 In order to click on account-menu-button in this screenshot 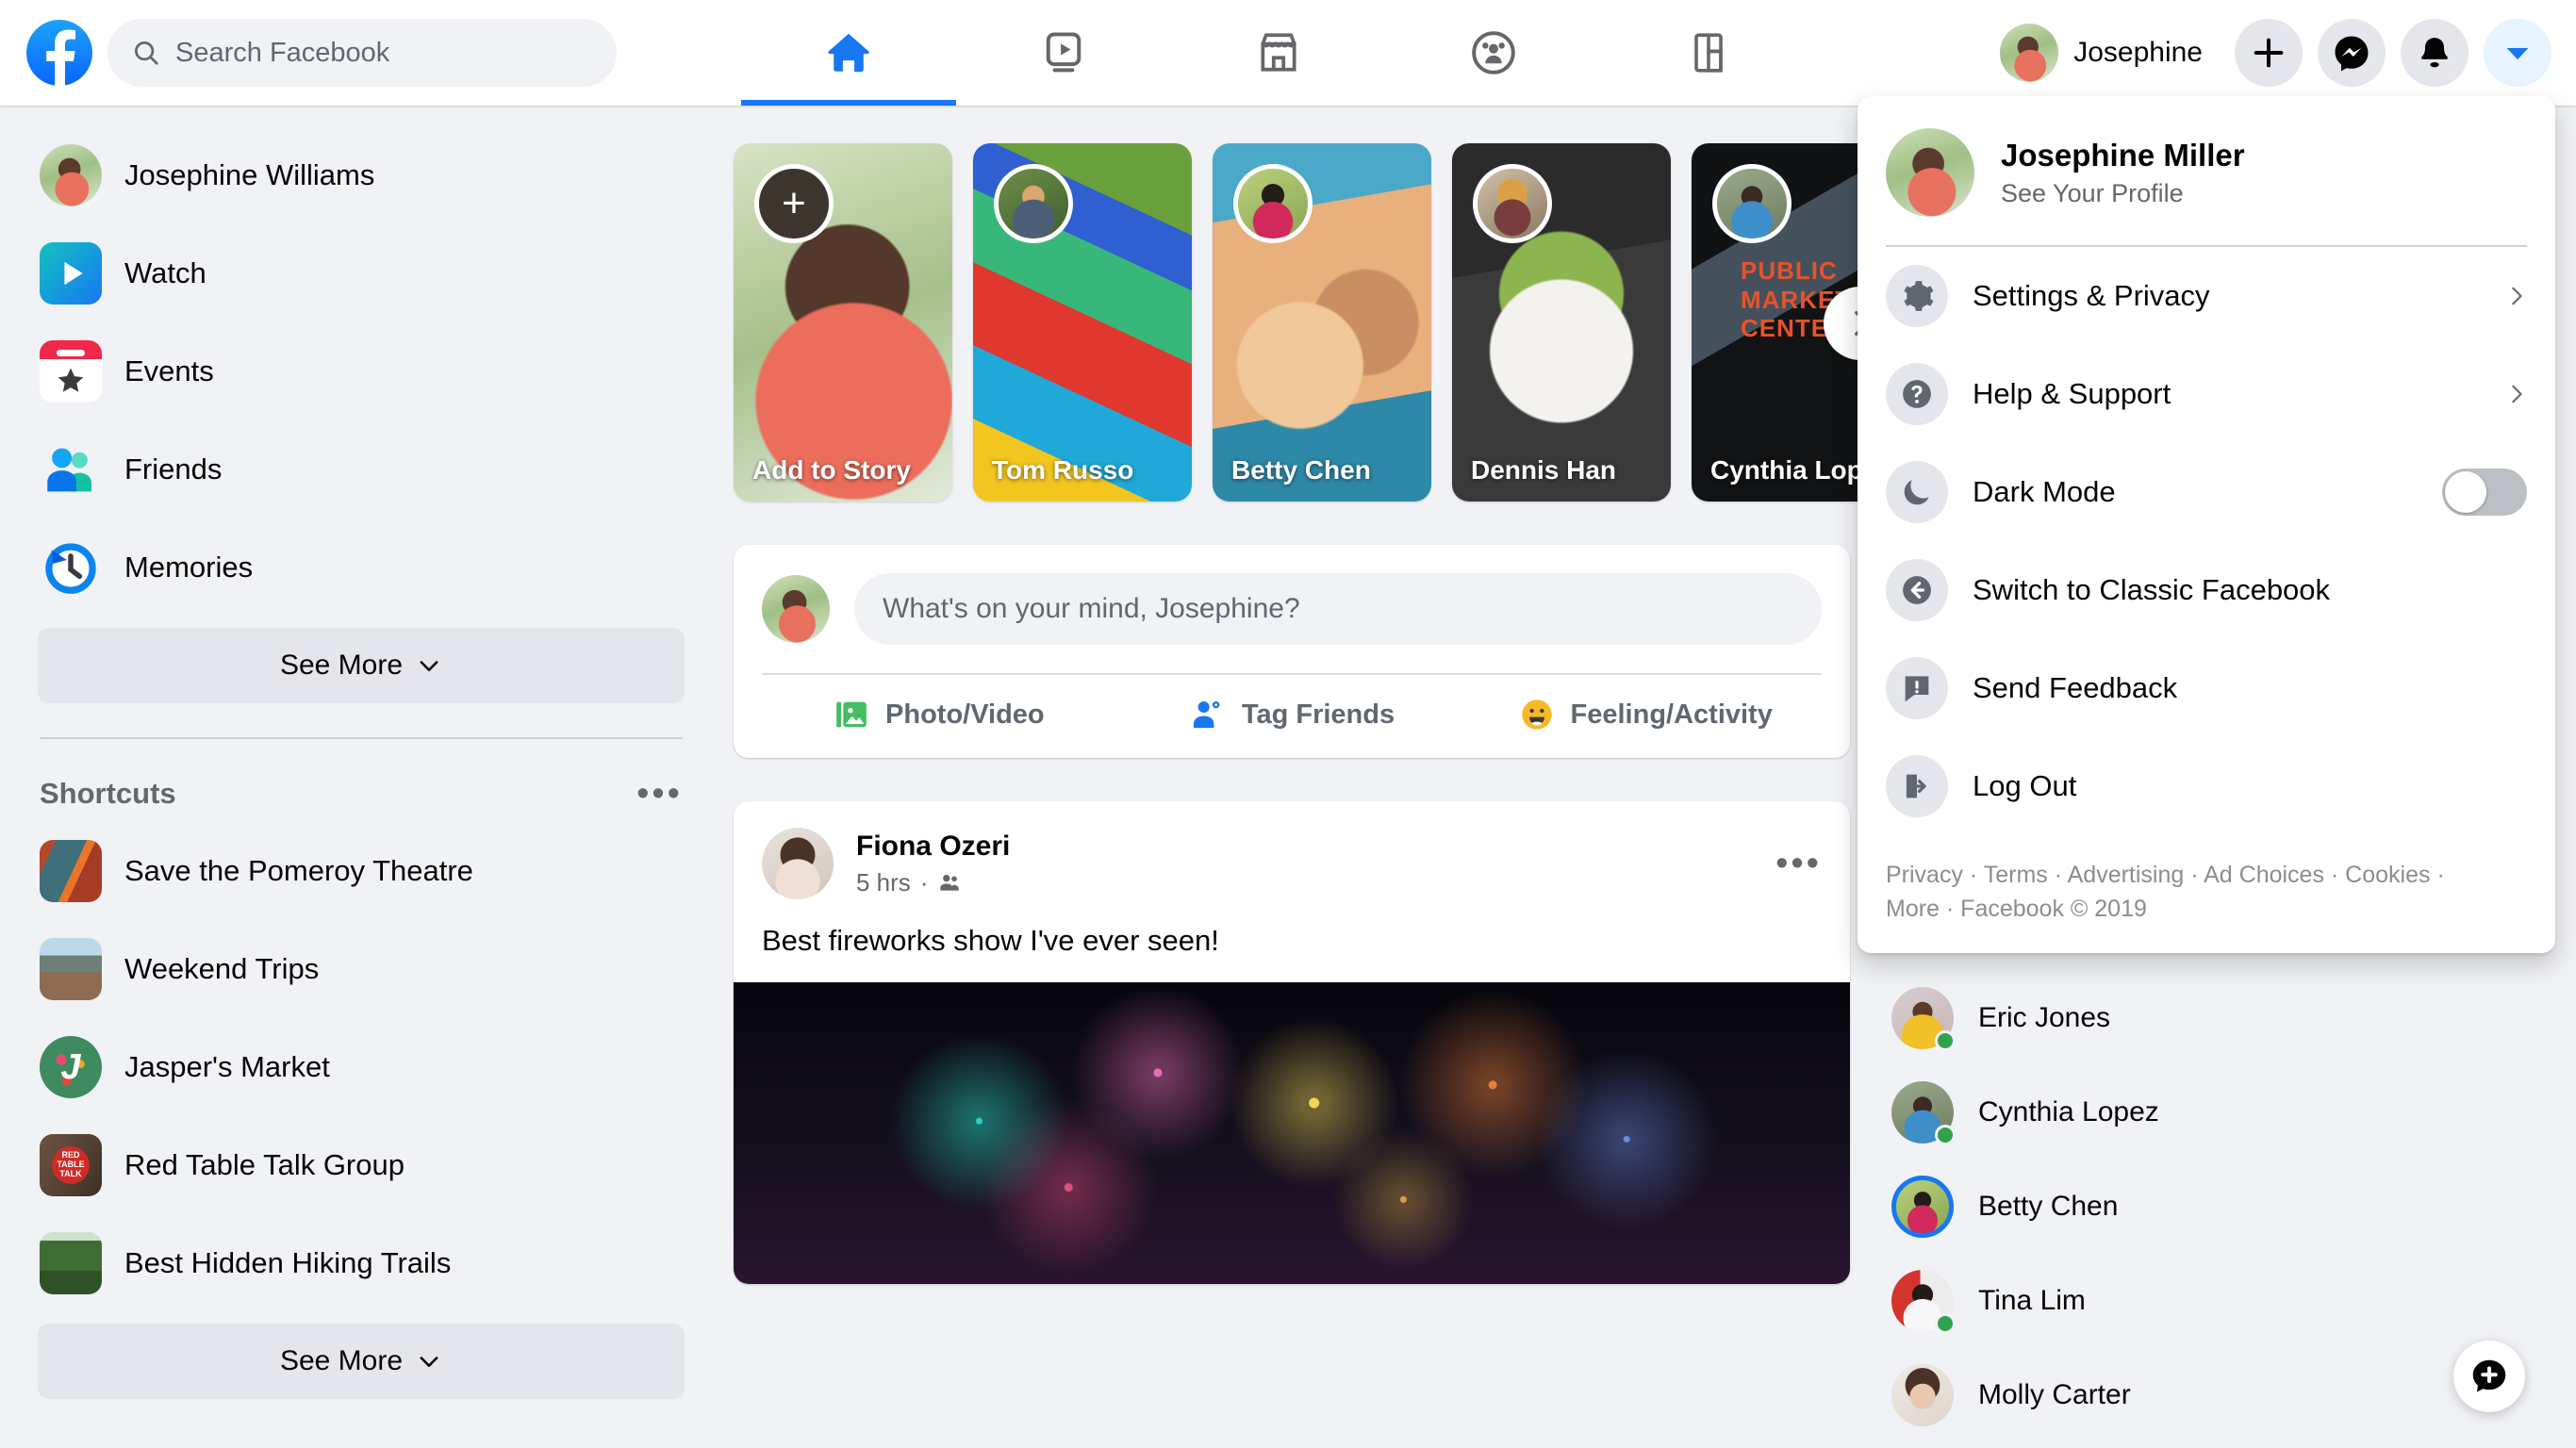, I will do `click(2517, 53)`.